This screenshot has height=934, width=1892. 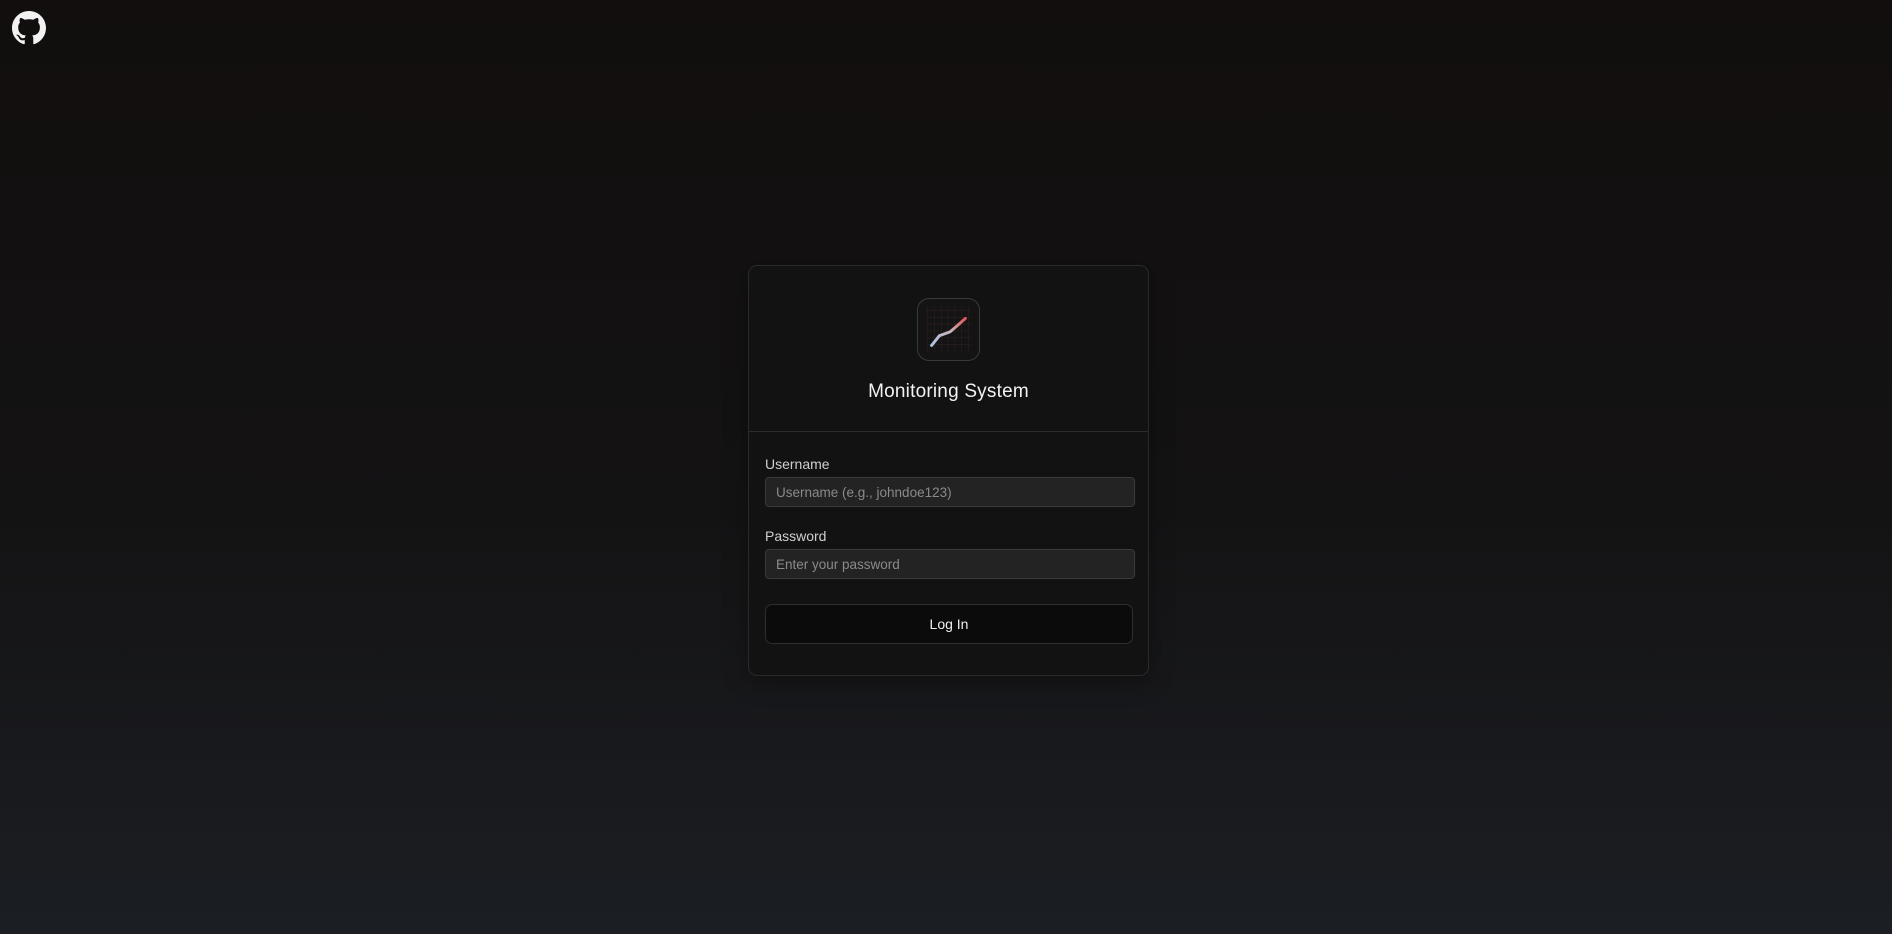 I want to click on card-header: Monitoring System, so click(x=948, y=349).